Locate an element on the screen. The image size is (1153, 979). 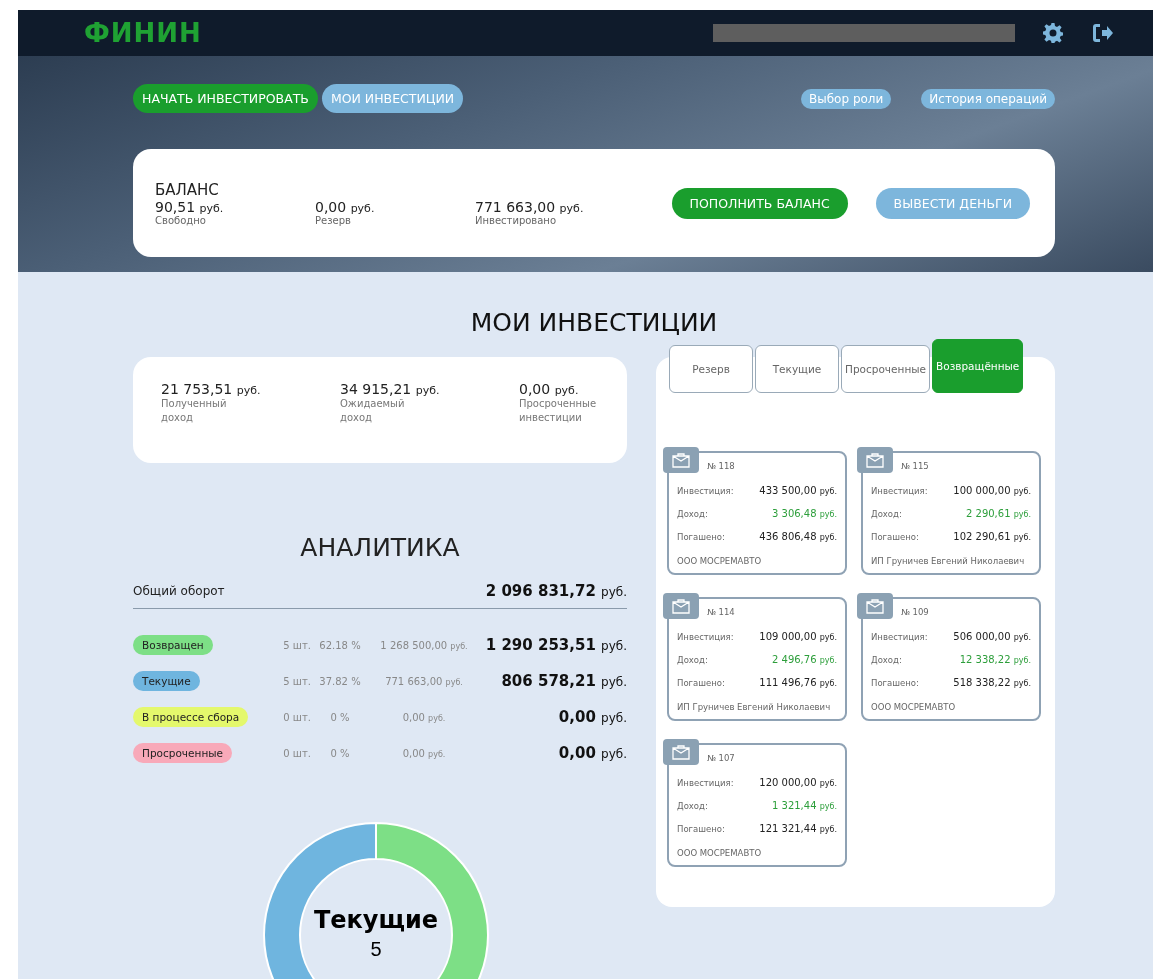
tab: Текущие is located at coordinates (797, 369).